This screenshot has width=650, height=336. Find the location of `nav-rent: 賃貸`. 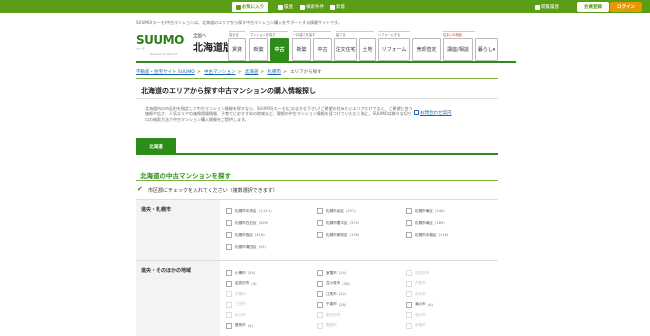

nav-rent: 賃貸 is located at coordinates (237, 49).